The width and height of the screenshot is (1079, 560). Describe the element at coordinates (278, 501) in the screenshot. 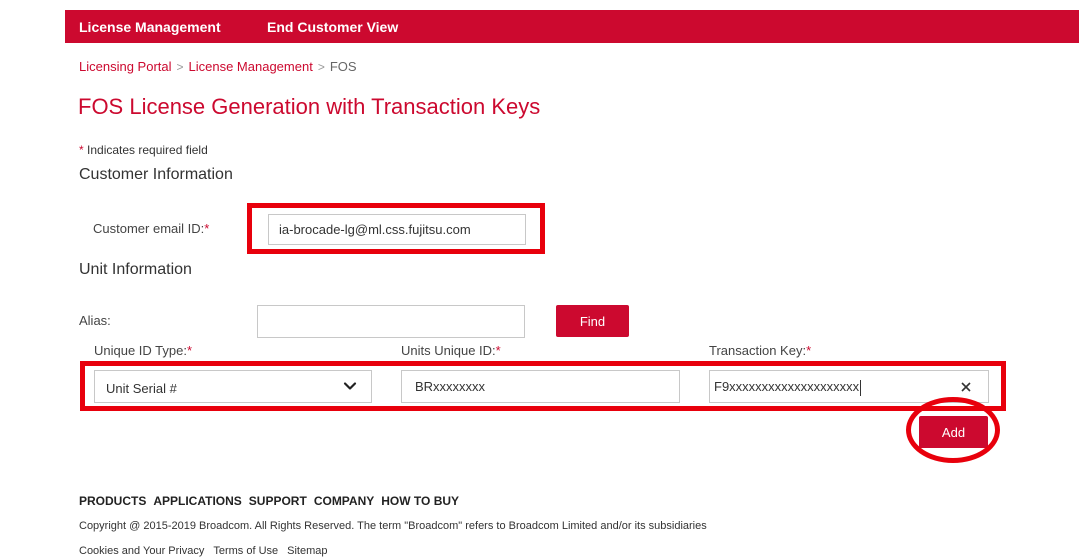

I see `footer-support-link: SUPPORT` at that location.